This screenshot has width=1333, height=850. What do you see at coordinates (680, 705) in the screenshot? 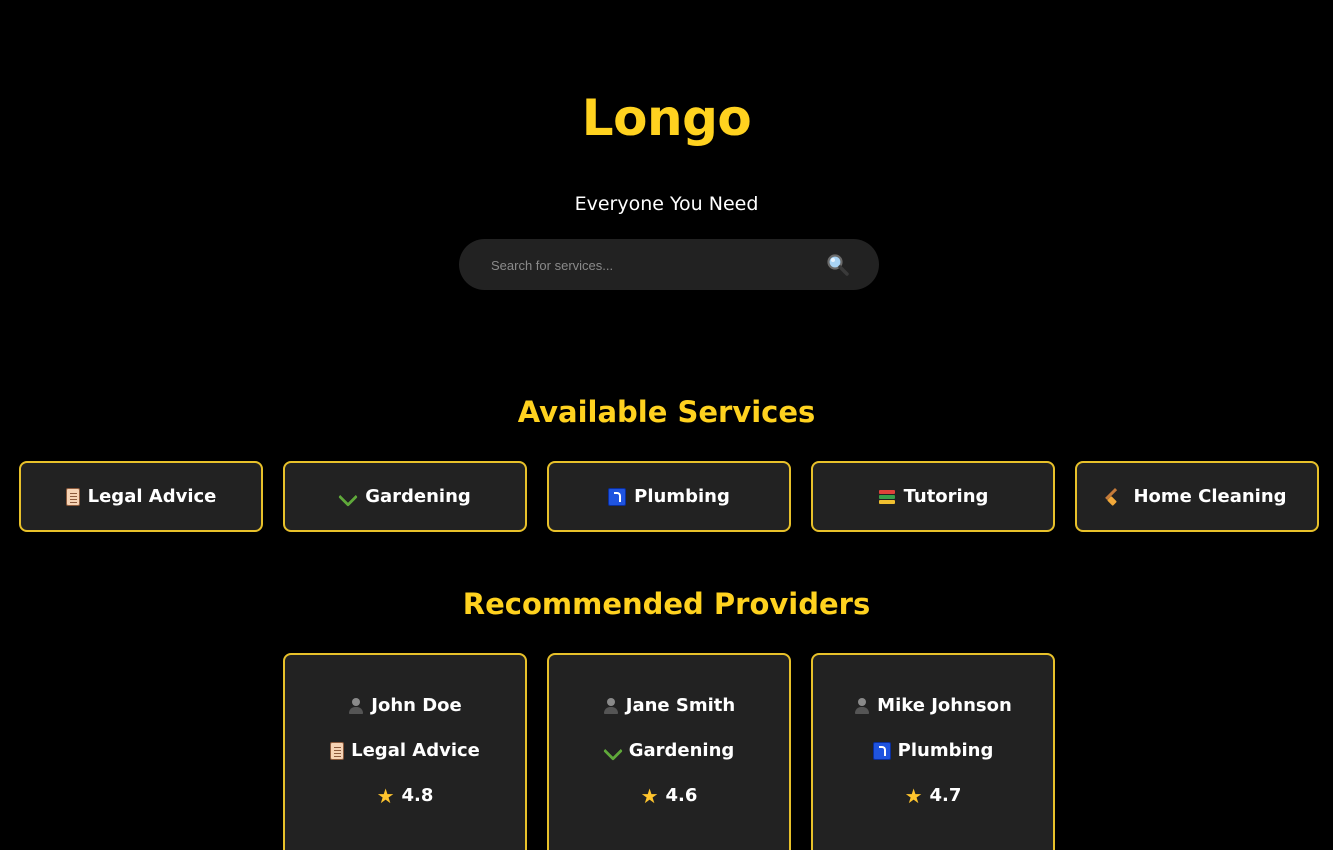
I see `provider-name: Jane Smith` at bounding box center [680, 705].